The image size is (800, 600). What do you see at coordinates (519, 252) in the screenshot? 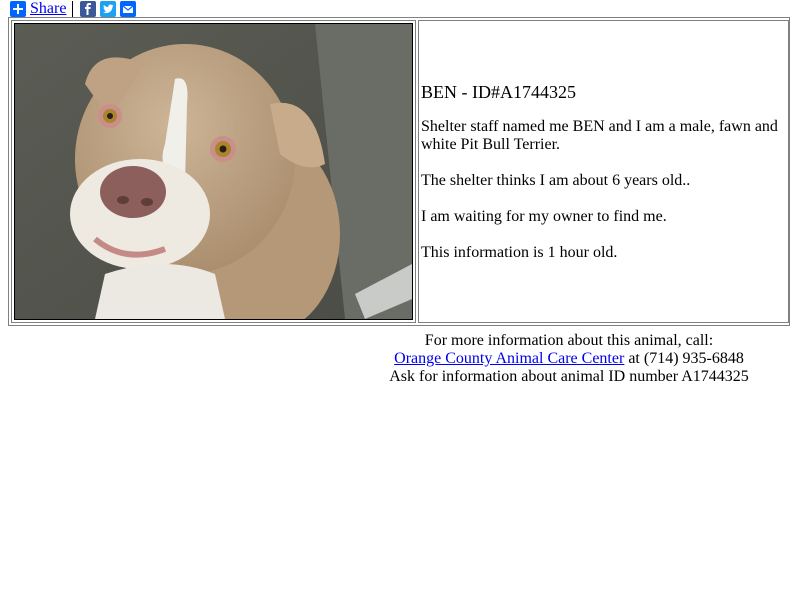
I see `info-age: This information is 1 hour old.` at bounding box center [519, 252].